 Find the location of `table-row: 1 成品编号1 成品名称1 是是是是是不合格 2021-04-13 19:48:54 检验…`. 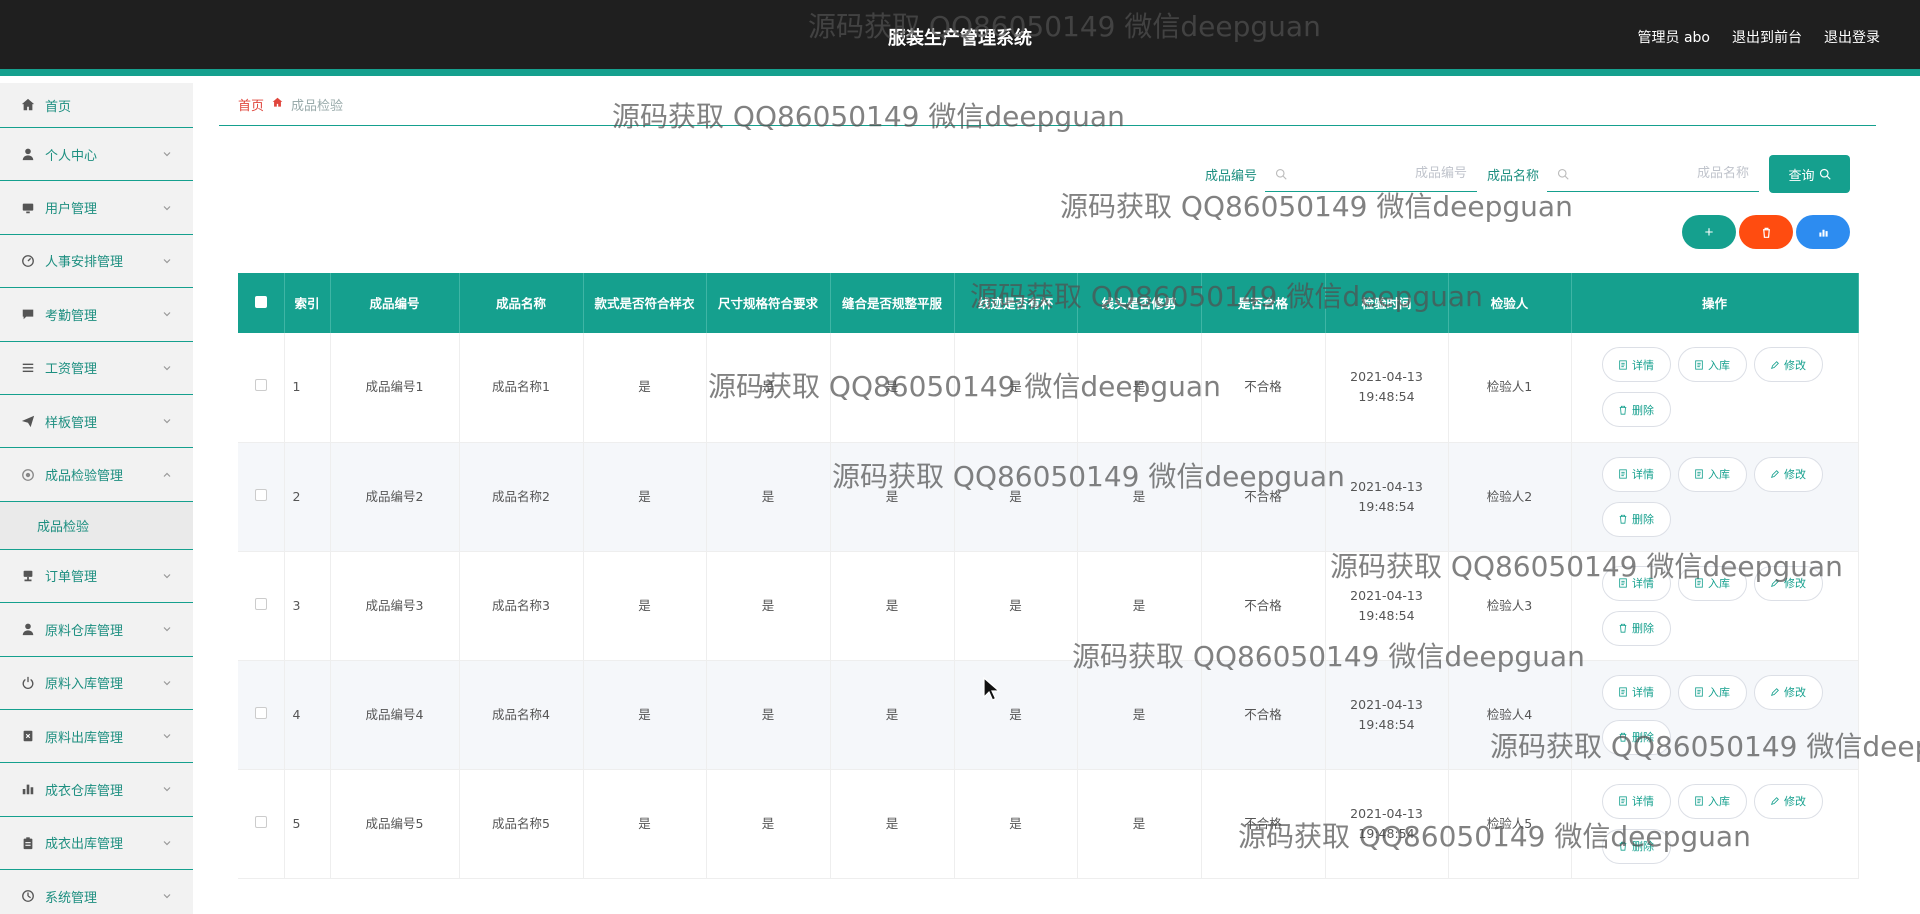

table-row: 1 成品编号1 成品名称1 是是是是是不合格 2021-04-13 19:48:54 检验… is located at coordinates (1048, 388).